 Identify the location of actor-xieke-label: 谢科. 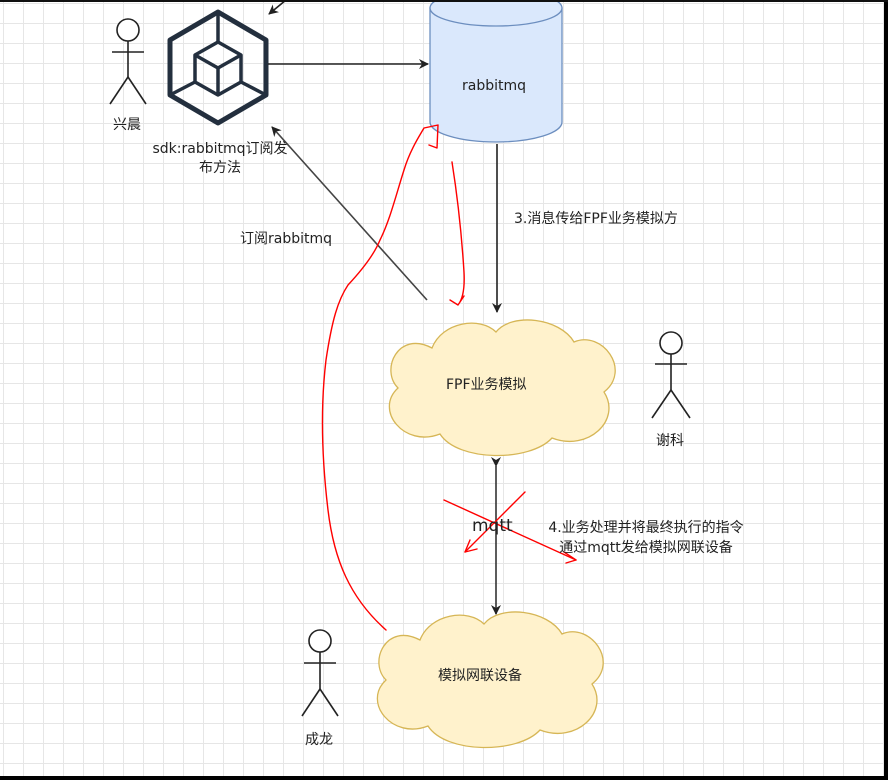
(670, 441).